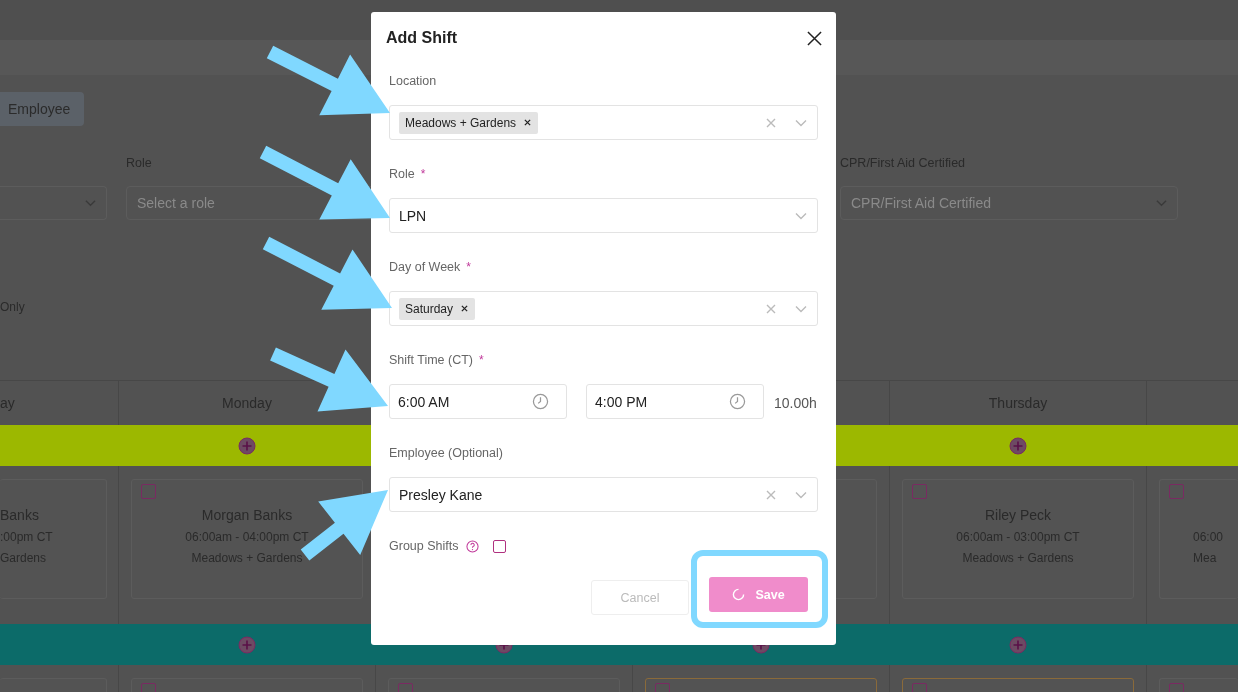 The image size is (1238, 692). I want to click on chip-label: Saturday, so click(429, 308).